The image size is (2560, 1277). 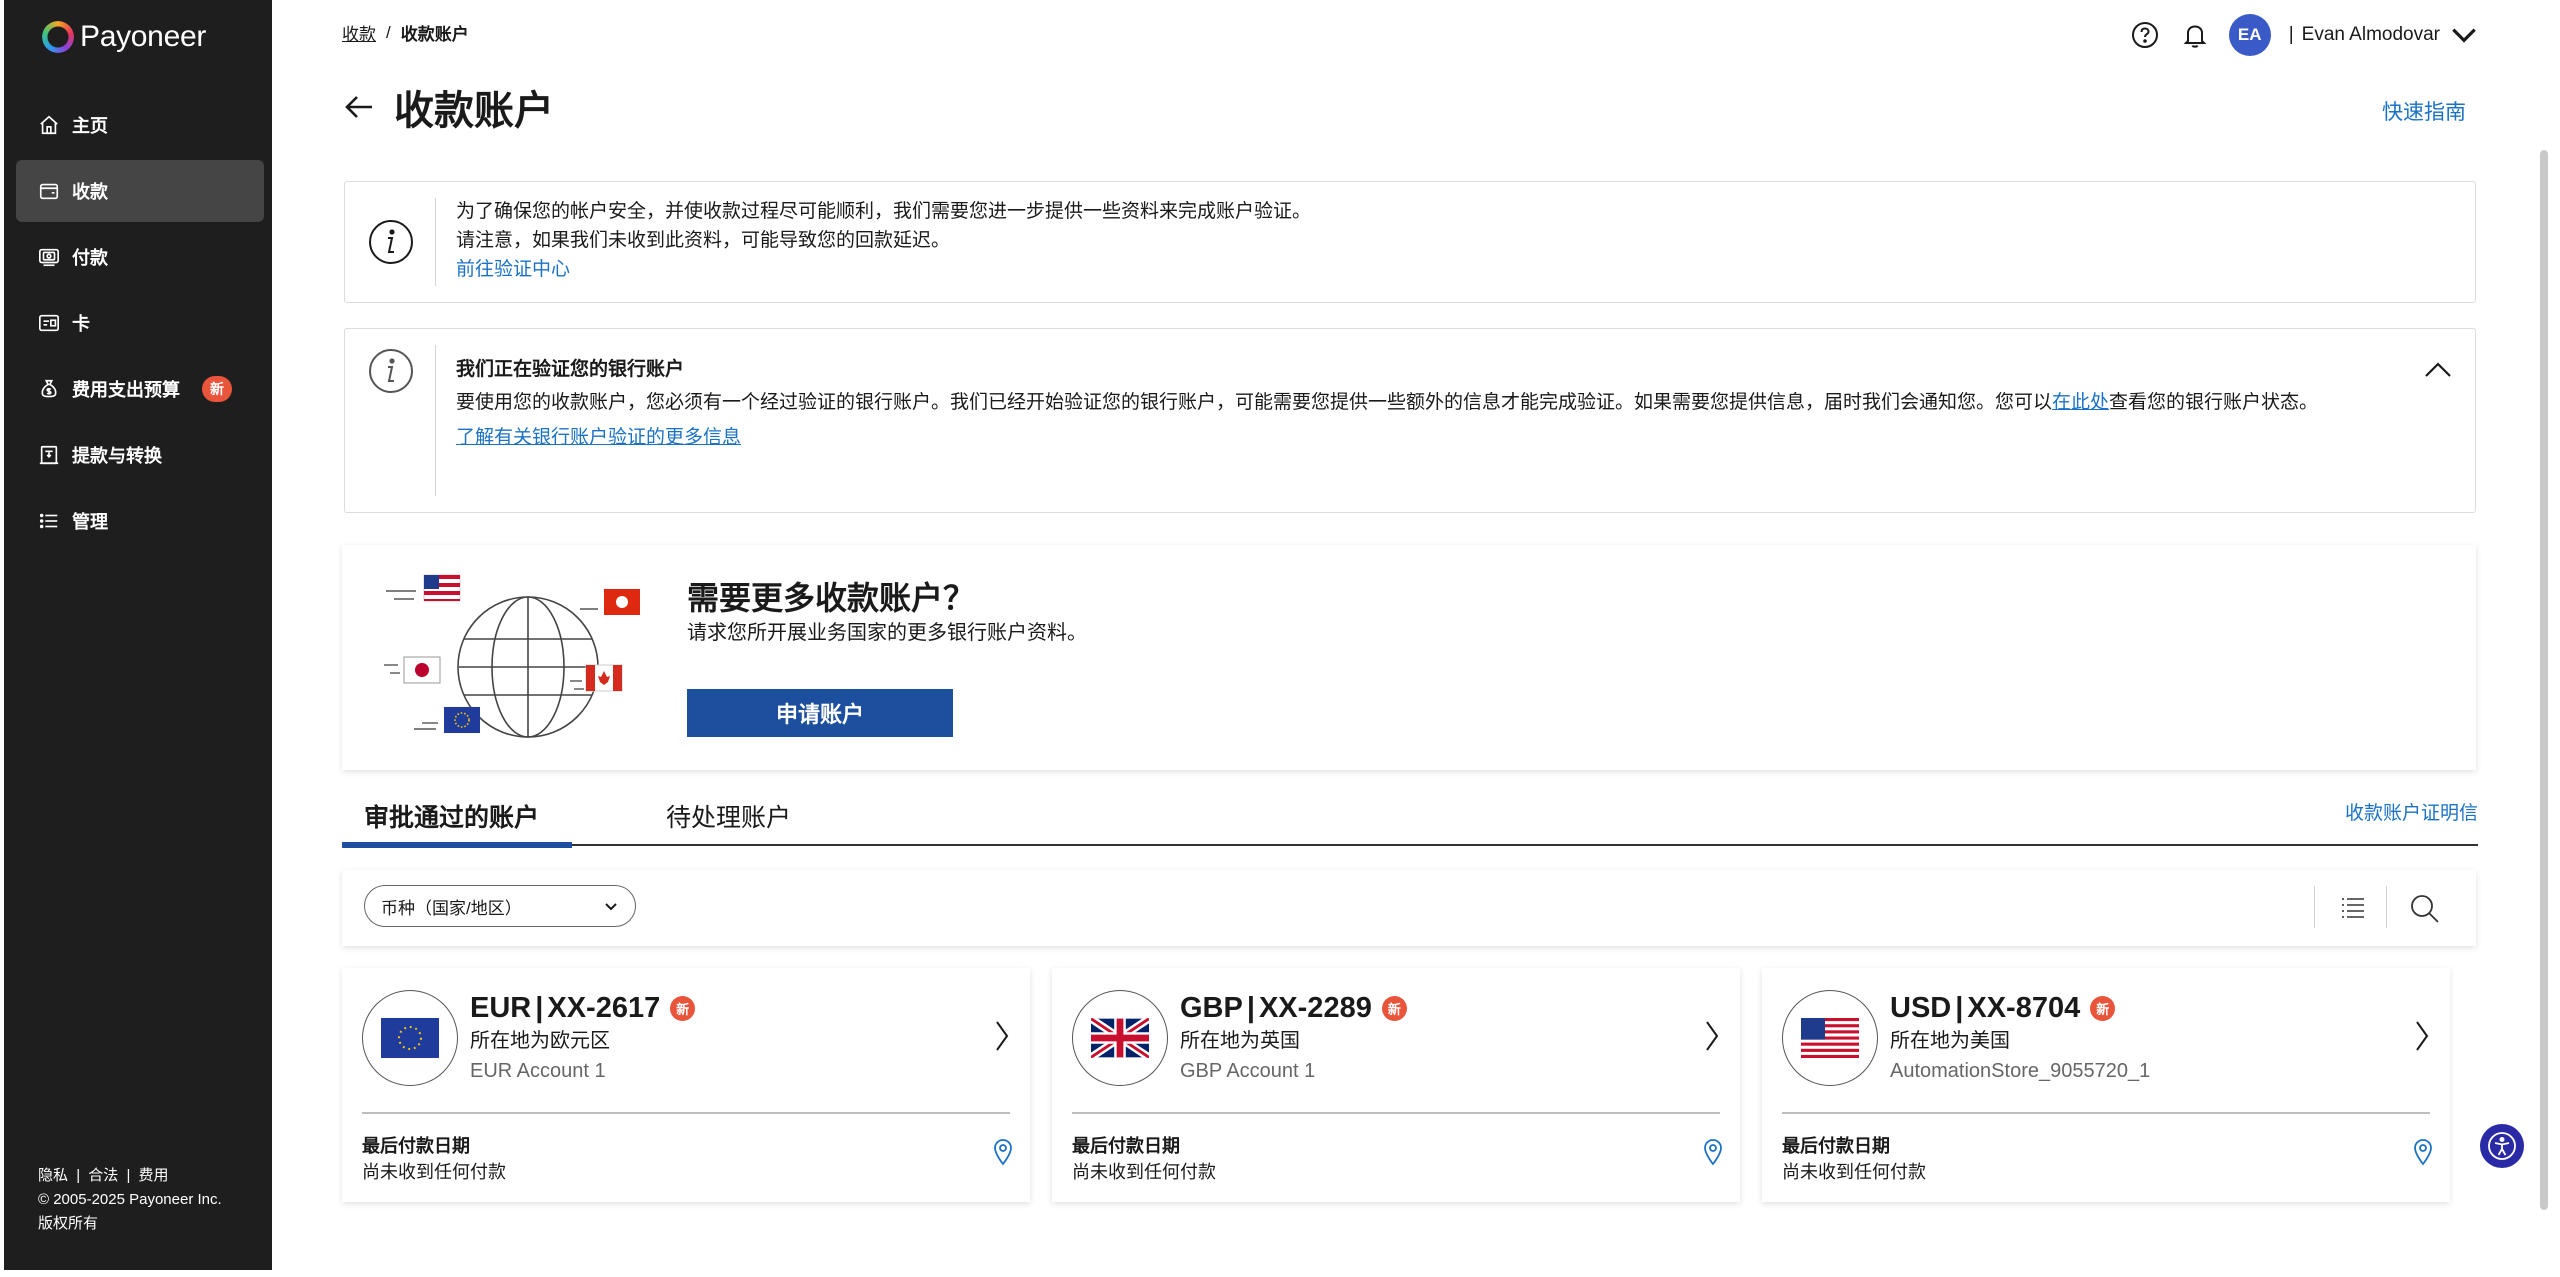 I want to click on account-name: GBP Account 1, so click(x=1248, y=1071).